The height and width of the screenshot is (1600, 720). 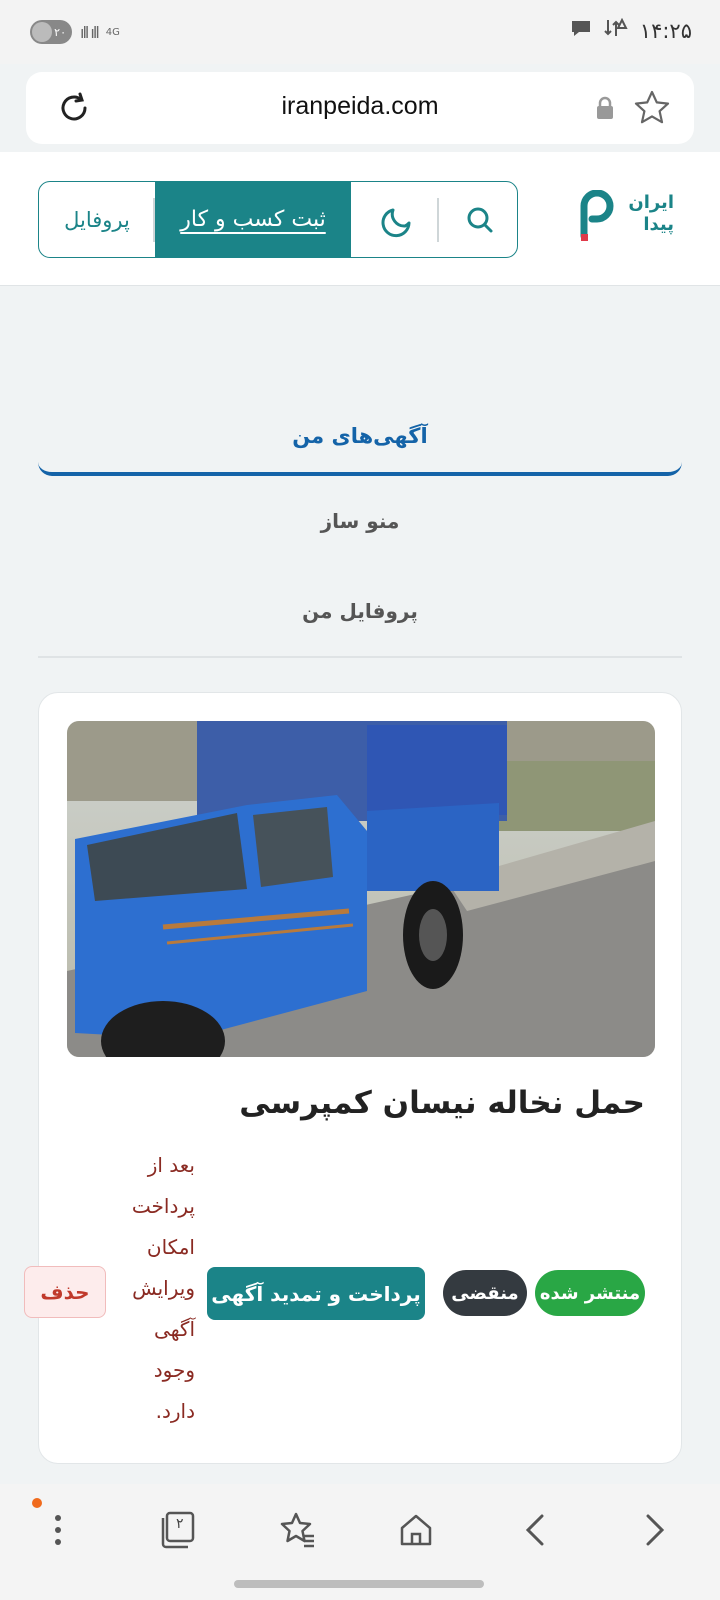 I want to click on network-type: 4G, so click(x=112, y=32).